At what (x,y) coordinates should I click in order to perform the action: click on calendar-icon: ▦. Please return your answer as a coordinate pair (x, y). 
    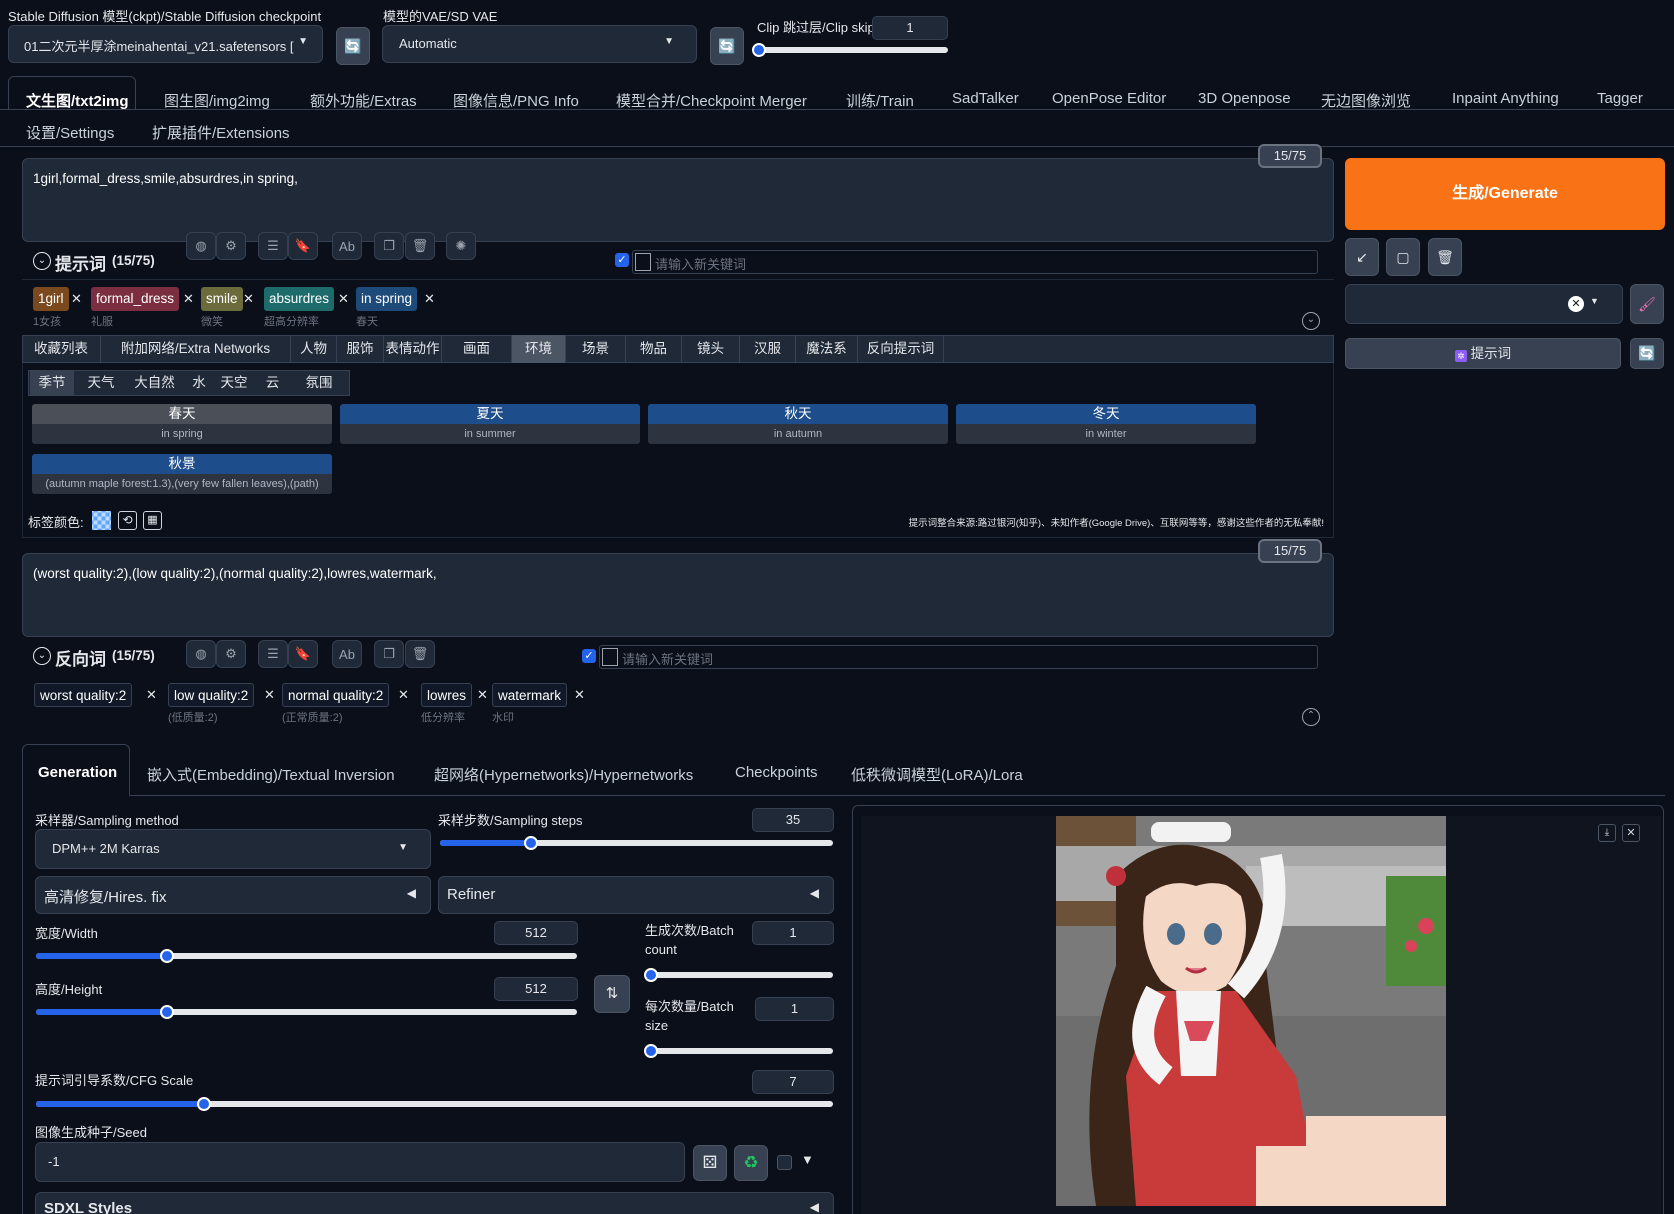
    Looking at the image, I should click on (152, 520).